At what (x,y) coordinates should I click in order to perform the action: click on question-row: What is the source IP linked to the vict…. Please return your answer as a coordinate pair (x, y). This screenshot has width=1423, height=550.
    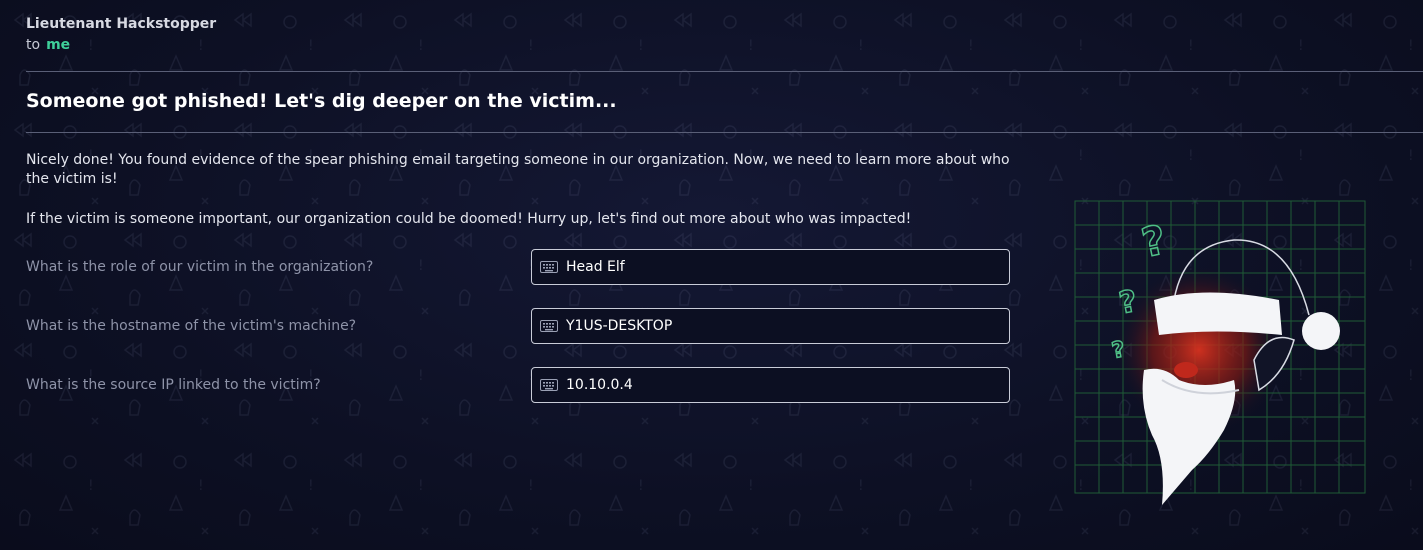
    Looking at the image, I should click on (521, 387).